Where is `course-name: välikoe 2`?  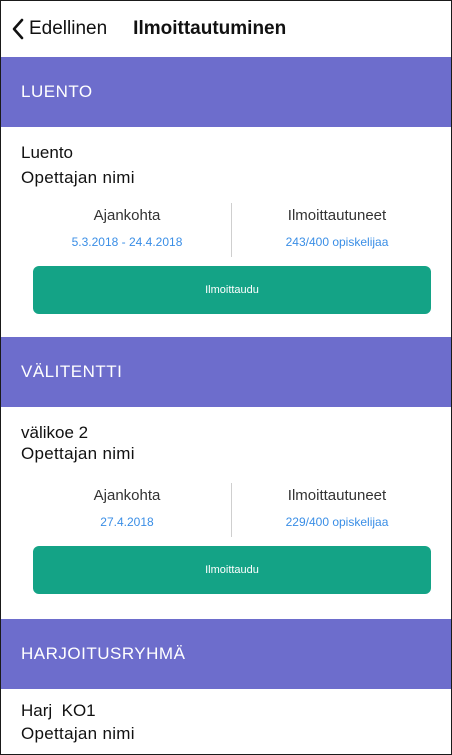
course-name: välikoe 2 is located at coordinates (55, 432).